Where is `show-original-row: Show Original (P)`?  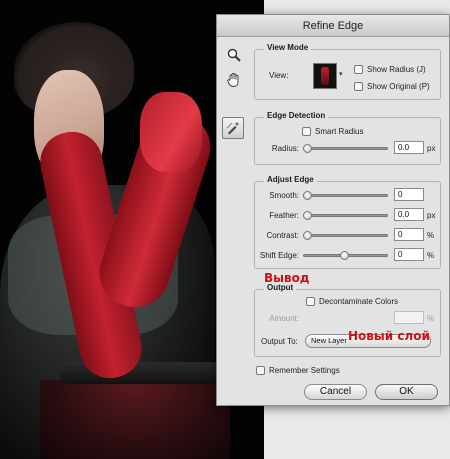
show-original-row: Show Original (P) is located at coordinates (392, 86).